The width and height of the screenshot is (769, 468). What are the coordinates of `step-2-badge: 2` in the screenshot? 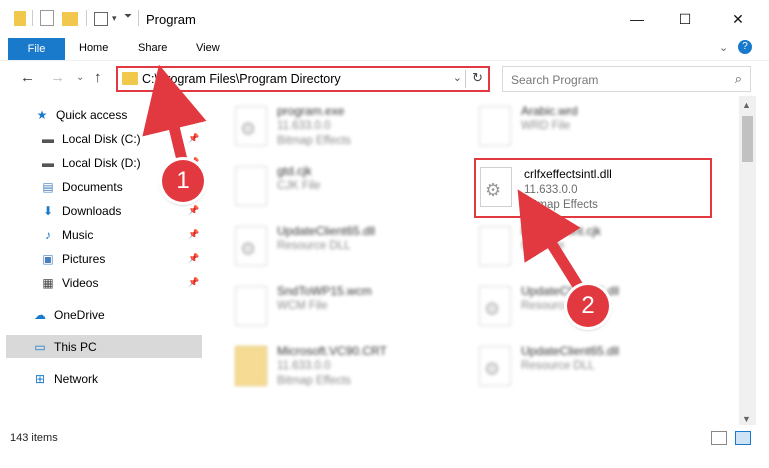 It's located at (588, 306).